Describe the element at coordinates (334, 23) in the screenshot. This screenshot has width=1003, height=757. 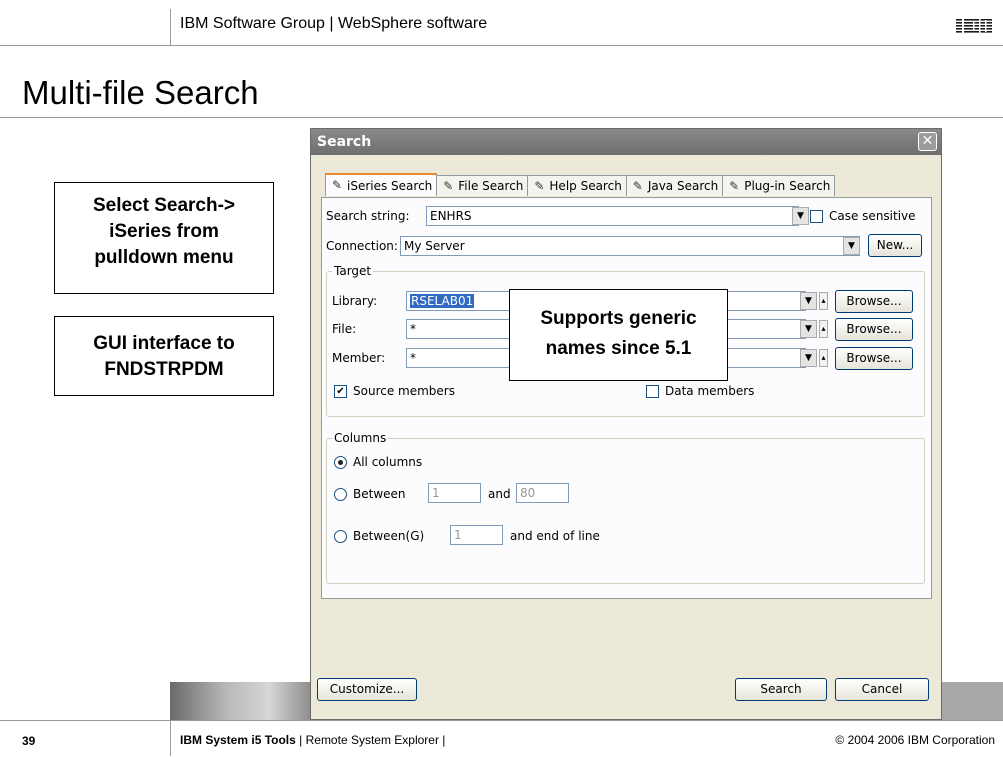
I see `slide-header: IBM Software Group | WebSphere software` at that location.